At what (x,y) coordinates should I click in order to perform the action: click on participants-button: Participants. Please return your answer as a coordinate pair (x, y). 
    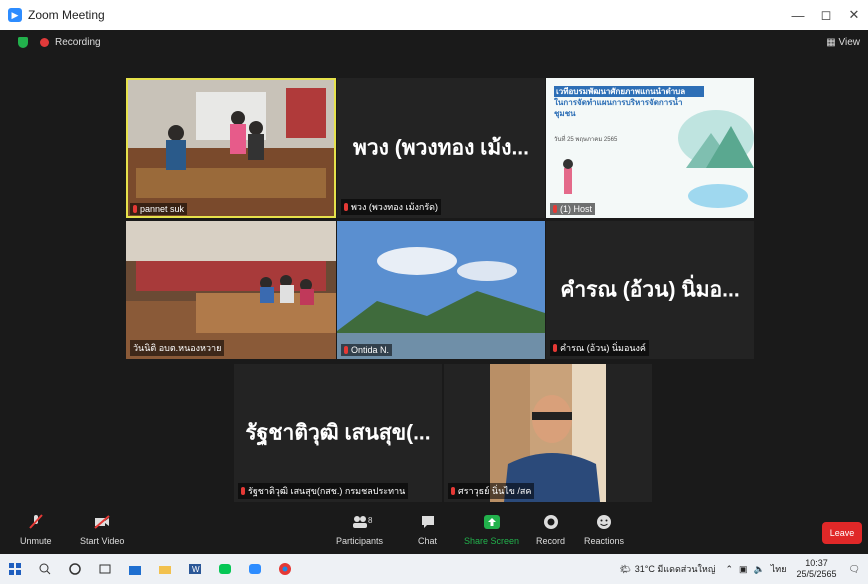
    Looking at the image, I should click on (359, 530).